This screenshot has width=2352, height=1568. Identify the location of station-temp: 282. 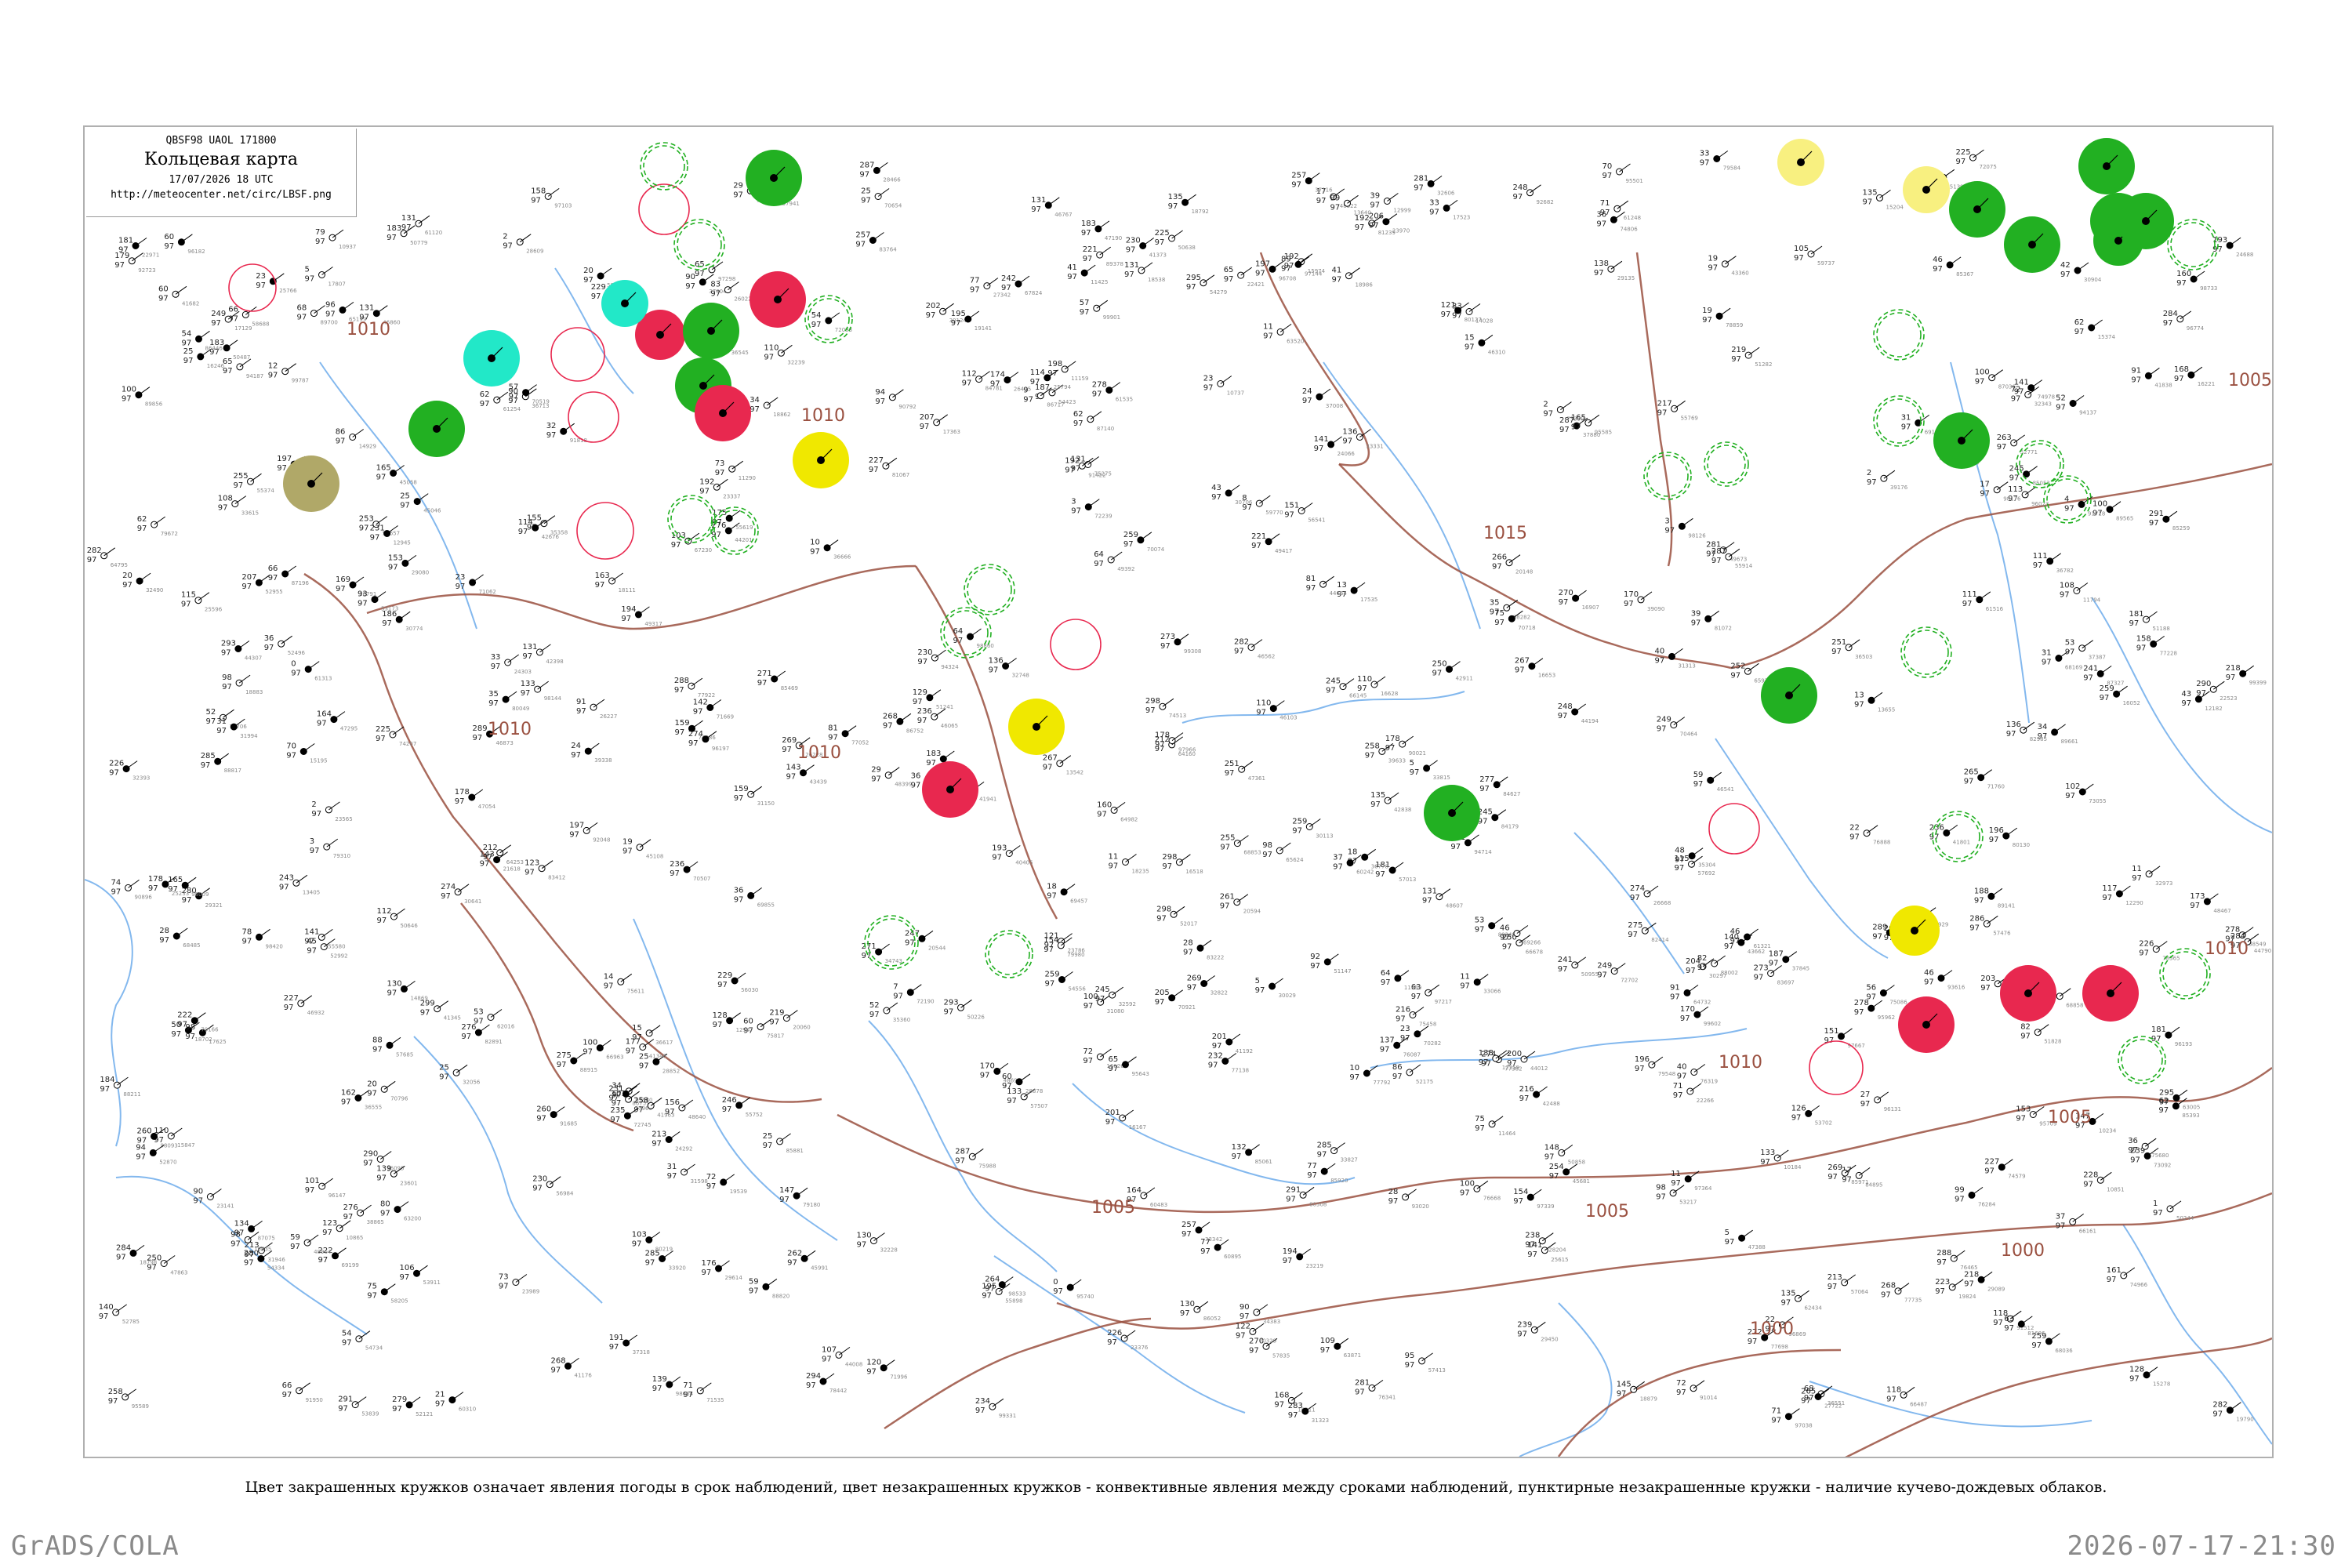
(2219, 1405).